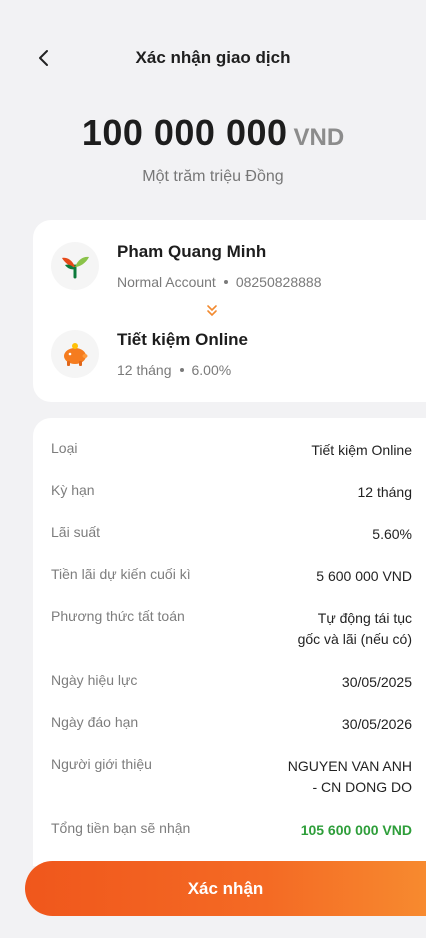 Image resolution: width=426 pixels, height=938 pixels. Describe the element at coordinates (118, 616) in the screenshot. I see `detail-label: Phương thức tất toán` at that location.